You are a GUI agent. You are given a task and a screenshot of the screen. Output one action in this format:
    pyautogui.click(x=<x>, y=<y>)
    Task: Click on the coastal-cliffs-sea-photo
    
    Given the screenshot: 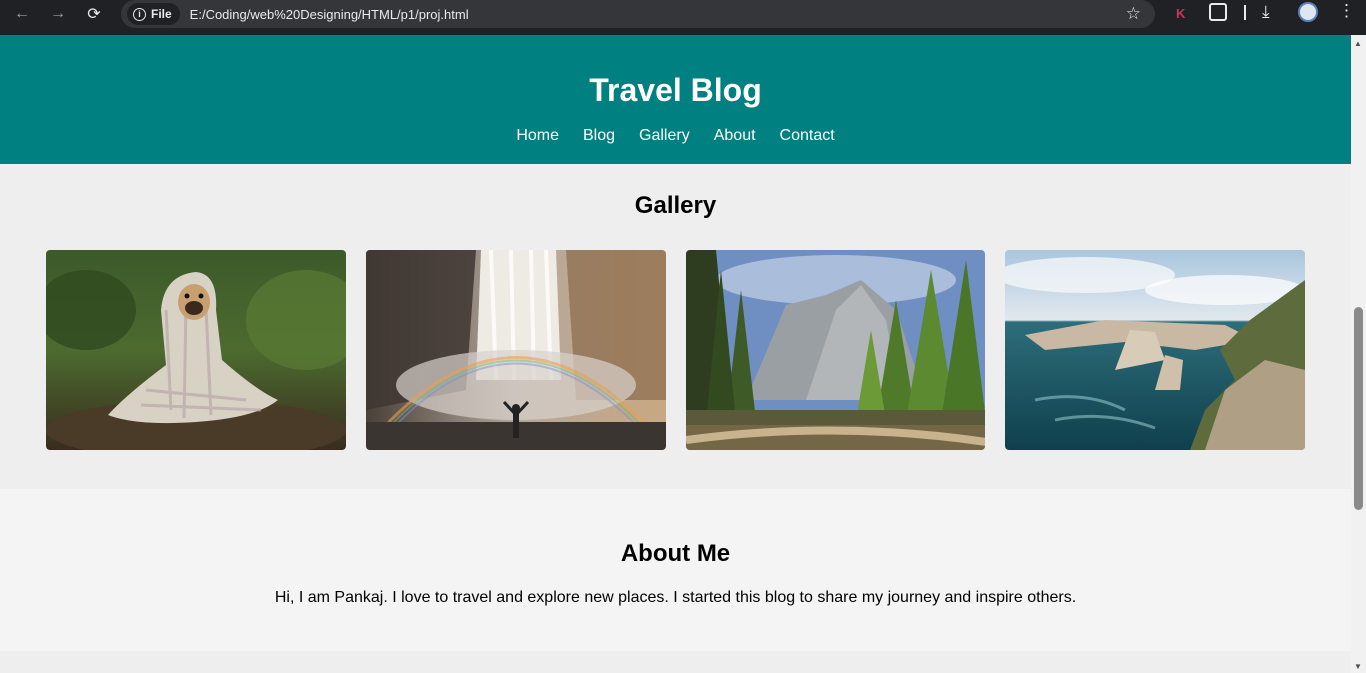 What is the action you would take?
    pyautogui.click(x=1155, y=350)
    